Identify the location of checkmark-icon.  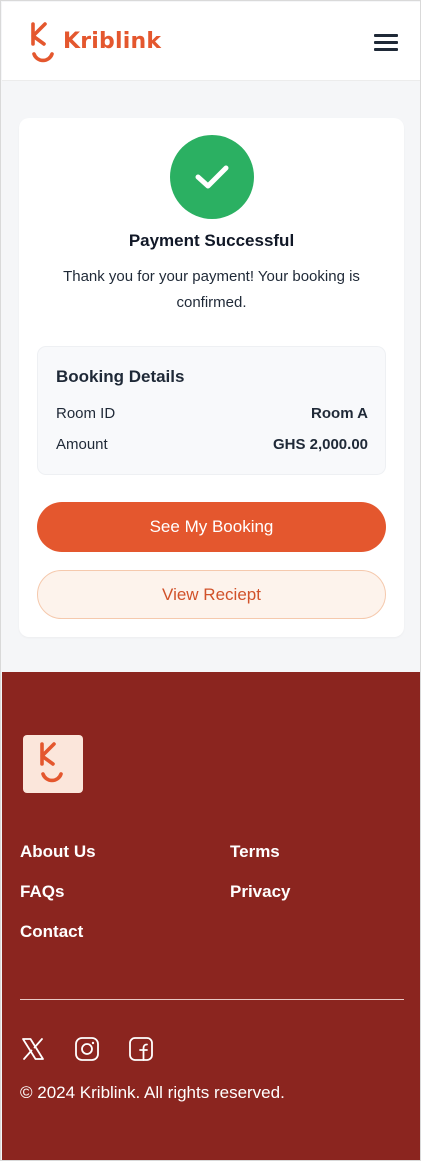
(212, 177).